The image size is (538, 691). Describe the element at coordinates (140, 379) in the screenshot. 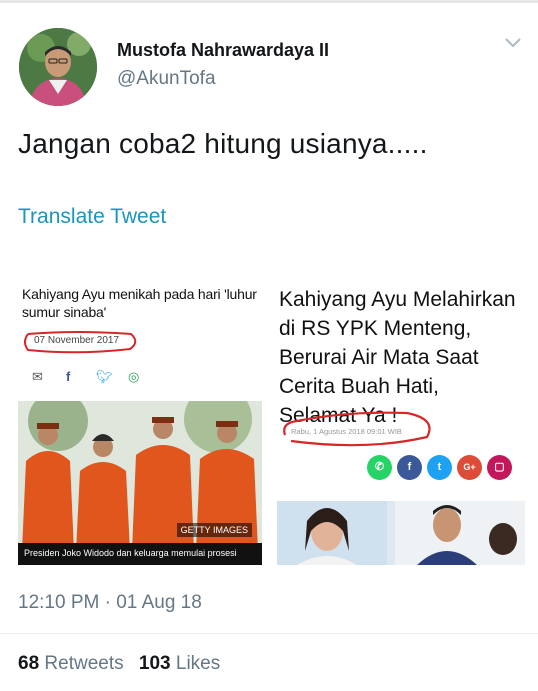

I see `share-bar: ✉ f 🐦︎ ◎` at that location.